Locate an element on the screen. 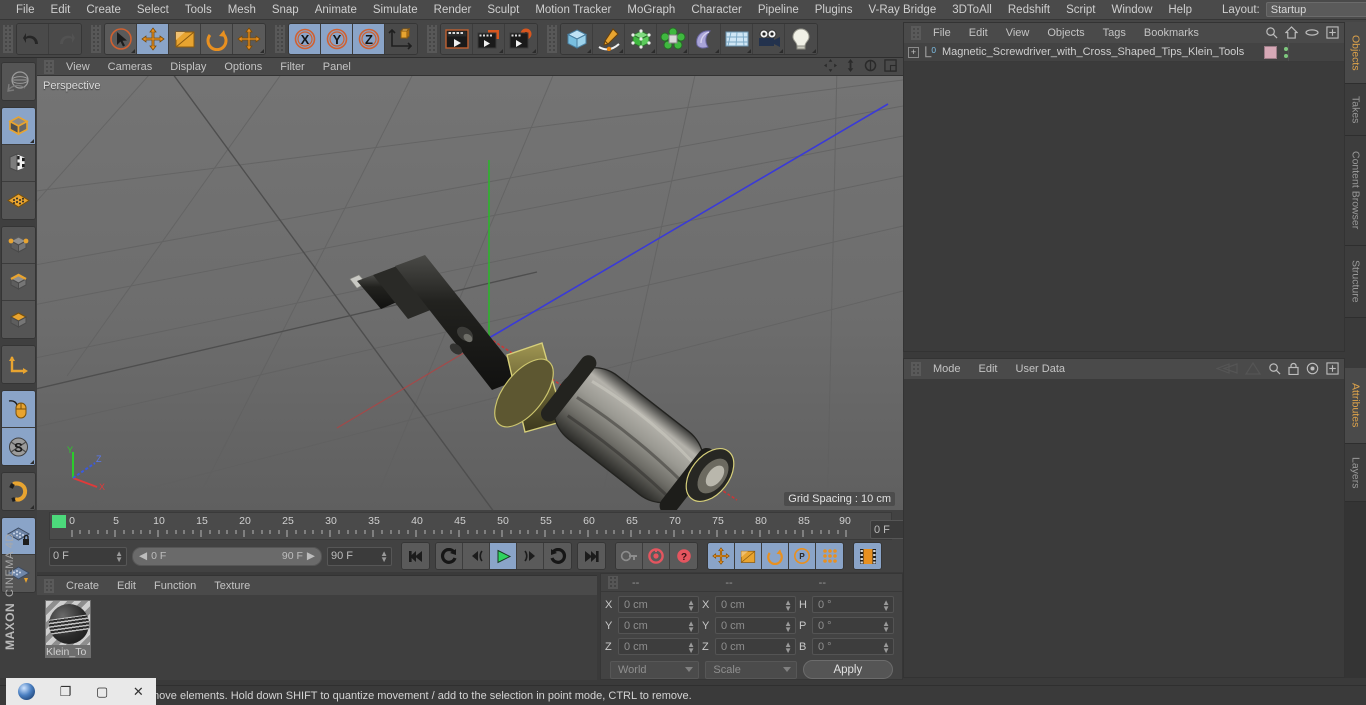 This screenshot has width=1366, height=705. end-frame-field: 90 F ▲ ▼ is located at coordinates (359, 556).